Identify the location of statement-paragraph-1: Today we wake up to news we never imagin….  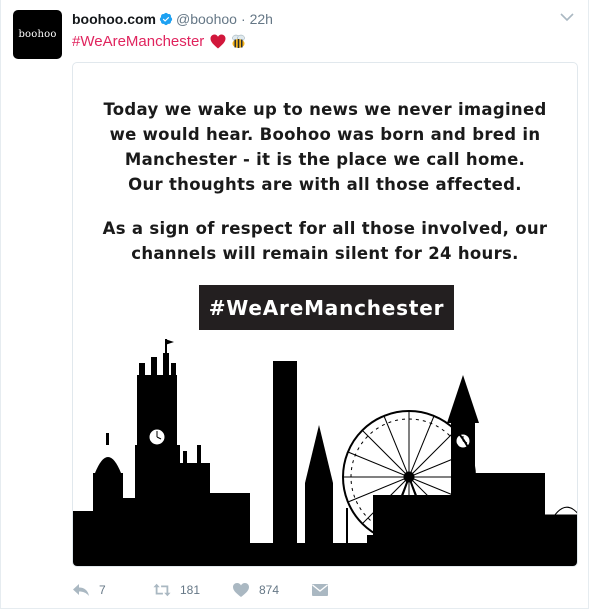
(325, 147).